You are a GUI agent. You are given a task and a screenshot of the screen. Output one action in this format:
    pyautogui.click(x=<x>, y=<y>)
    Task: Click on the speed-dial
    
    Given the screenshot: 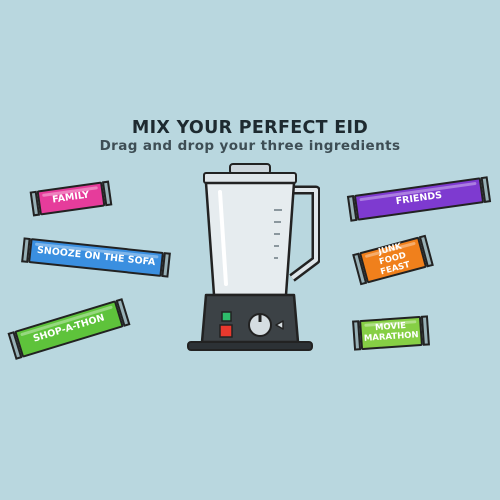 What is the action you would take?
    pyautogui.click(x=260, y=325)
    